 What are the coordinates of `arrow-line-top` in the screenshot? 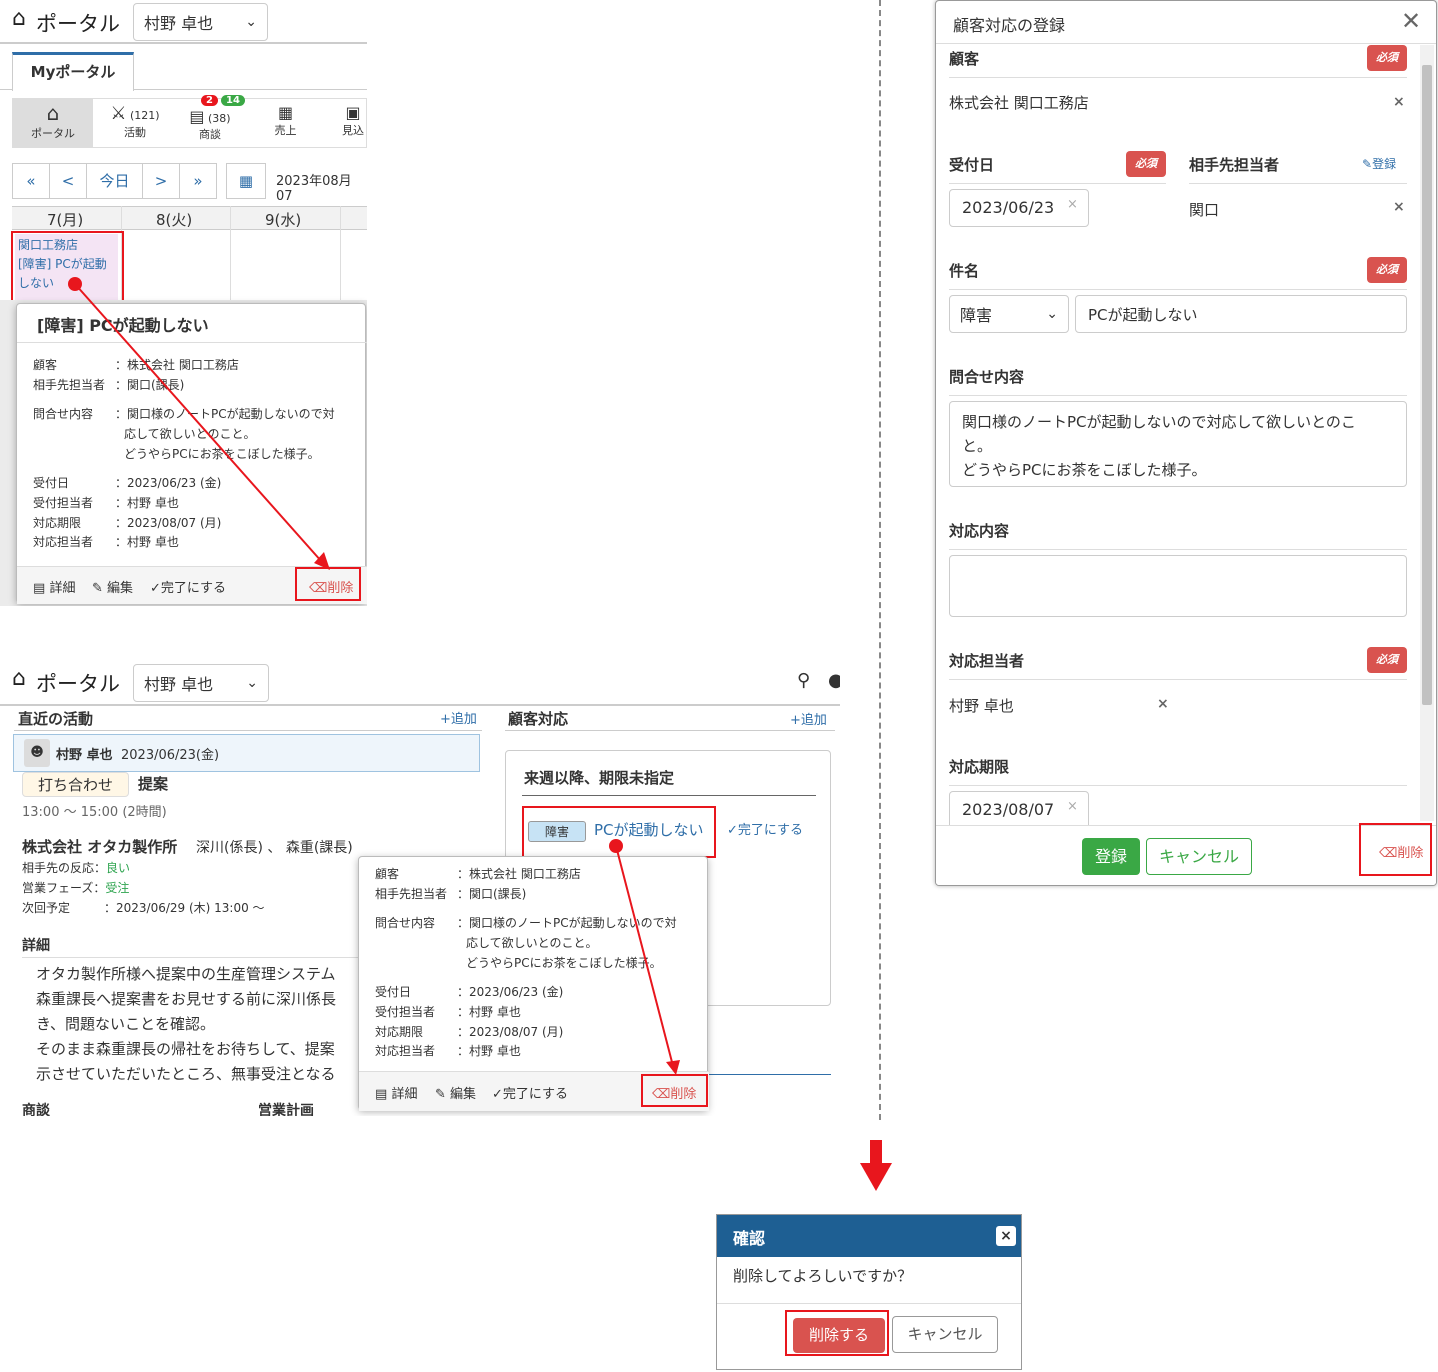 It's located at (198, 423).